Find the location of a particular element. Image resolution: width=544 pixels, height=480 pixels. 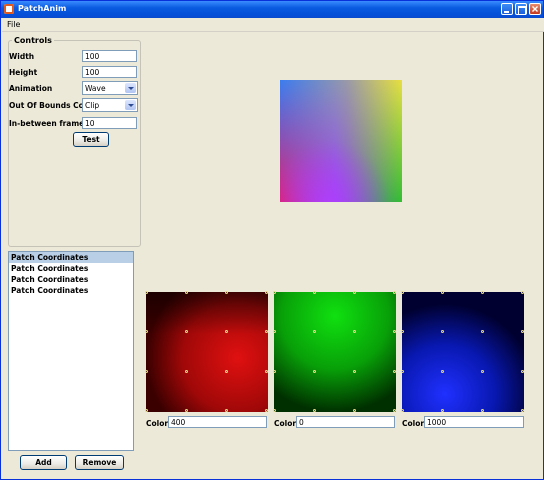

menu-bar: File is located at coordinates (273, 25).